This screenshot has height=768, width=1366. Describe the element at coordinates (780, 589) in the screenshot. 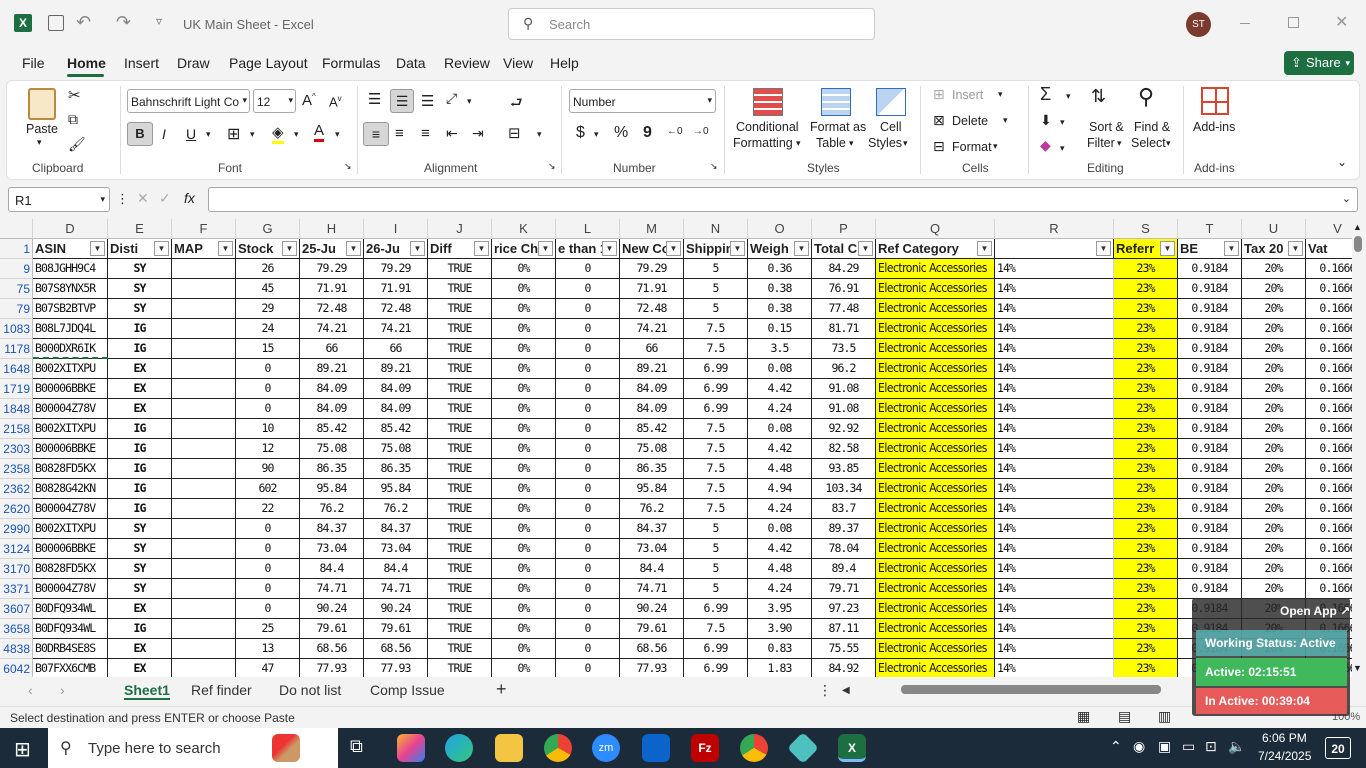

I see `table-cell: 4.24` at that location.